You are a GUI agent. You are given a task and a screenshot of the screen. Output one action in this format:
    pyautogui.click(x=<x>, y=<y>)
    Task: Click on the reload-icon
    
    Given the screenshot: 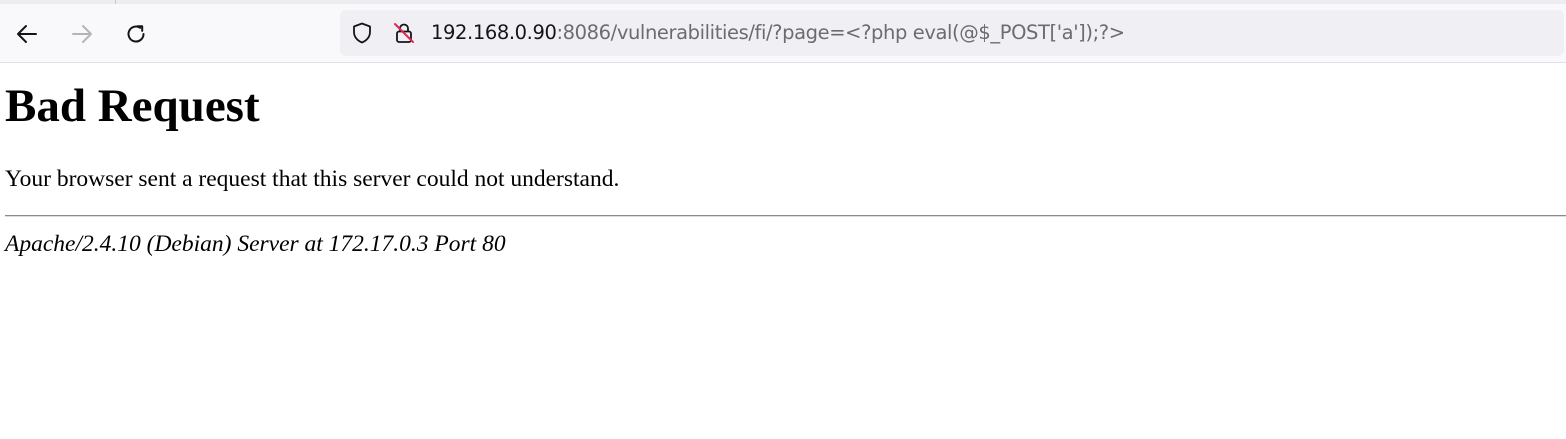 What is the action you would take?
    pyautogui.click(x=136, y=34)
    